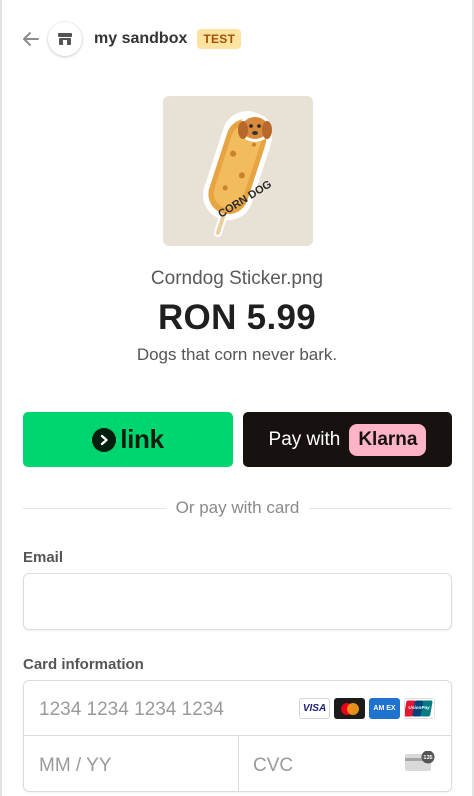 Image resolution: width=474 pixels, height=796 pixels. What do you see at coordinates (237, 601) in the screenshot?
I see `email-field` at bounding box center [237, 601].